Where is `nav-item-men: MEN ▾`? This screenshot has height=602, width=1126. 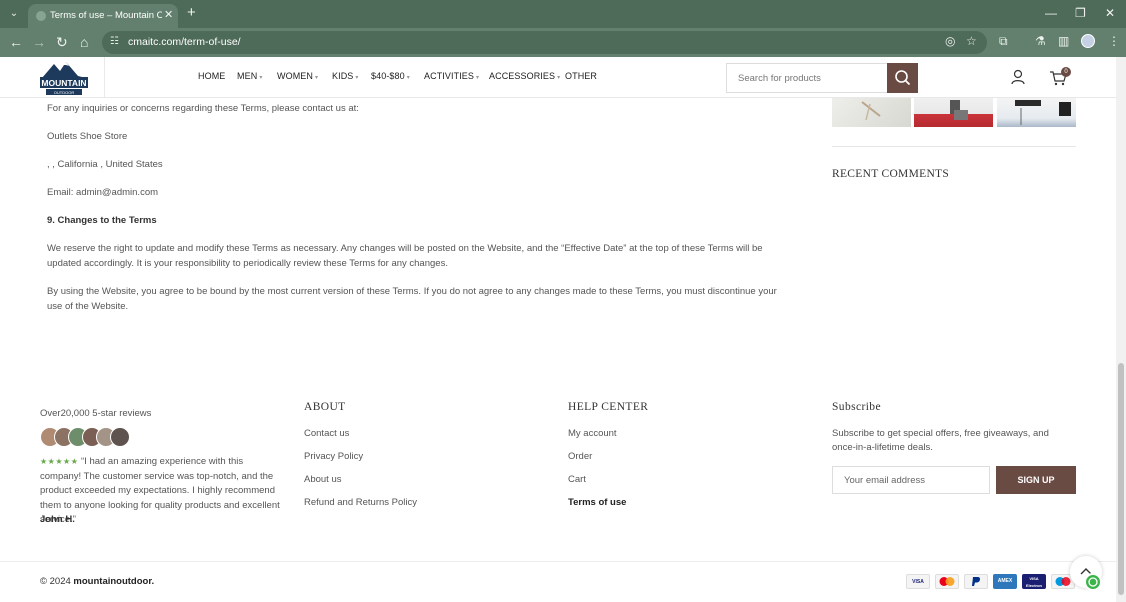 nav-item-men: MEN ▾ is located at coordinates (249, 76).